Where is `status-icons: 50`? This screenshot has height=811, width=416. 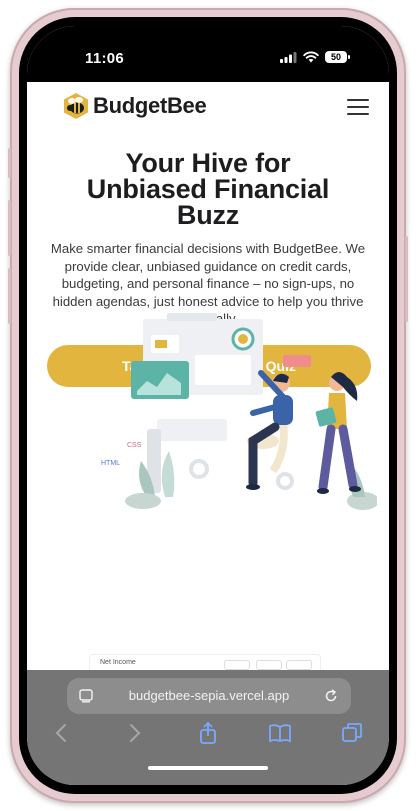
status-icons: 50 is located at coordinates (315, 57).